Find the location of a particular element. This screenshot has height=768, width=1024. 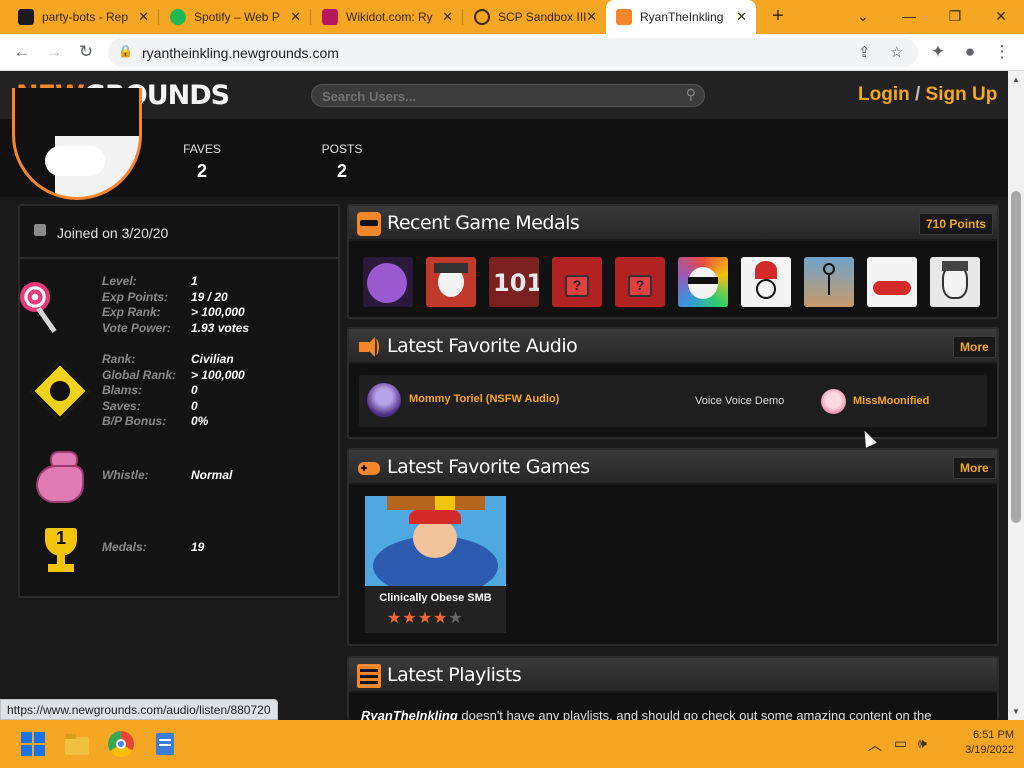

more-audio-button: More is located at coordinates (974, 347).